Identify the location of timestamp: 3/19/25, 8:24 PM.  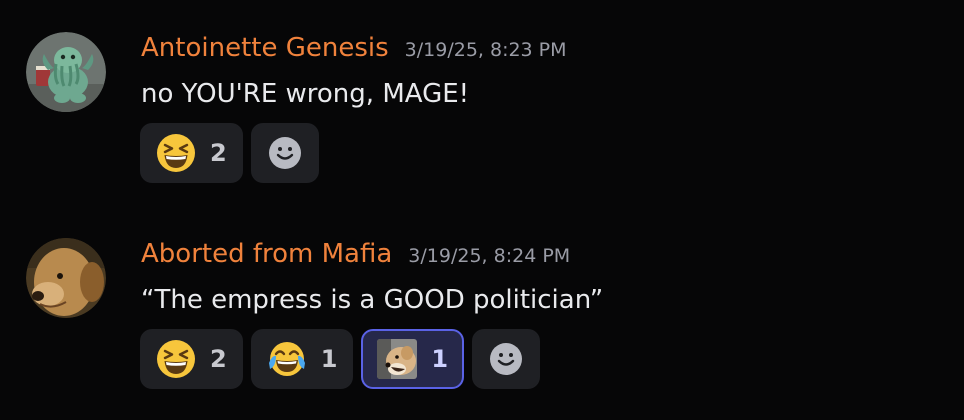
(489, 256).